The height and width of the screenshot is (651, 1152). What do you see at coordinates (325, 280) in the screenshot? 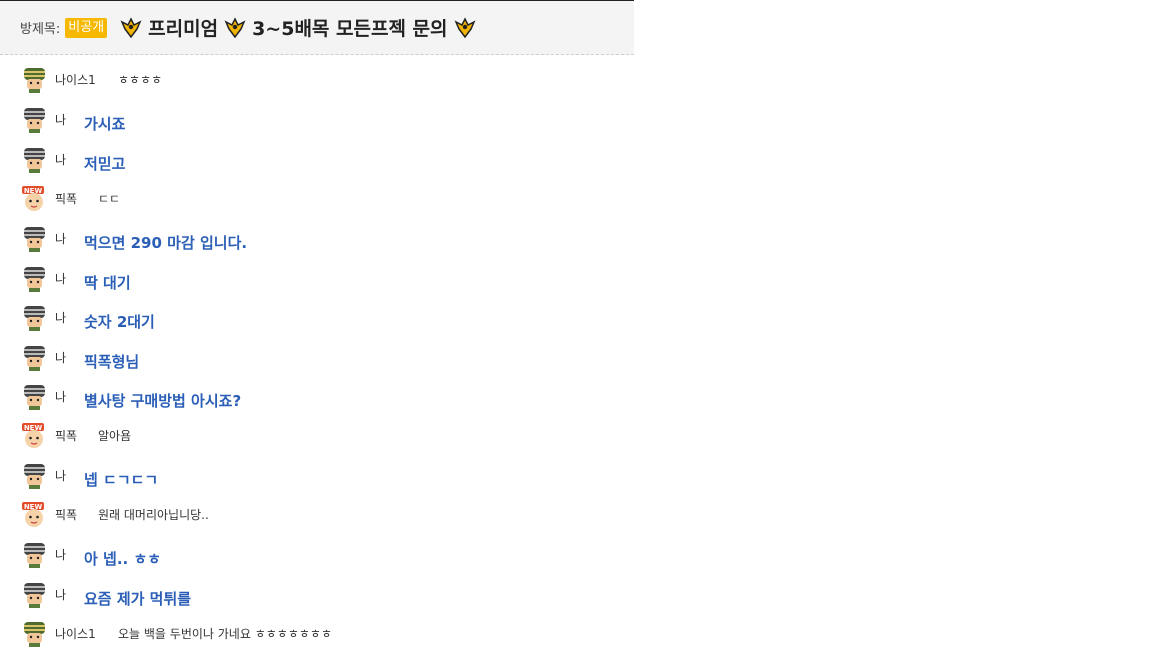
I see `chat-message: 나 딱 대기` at bounding box center [325, 280].